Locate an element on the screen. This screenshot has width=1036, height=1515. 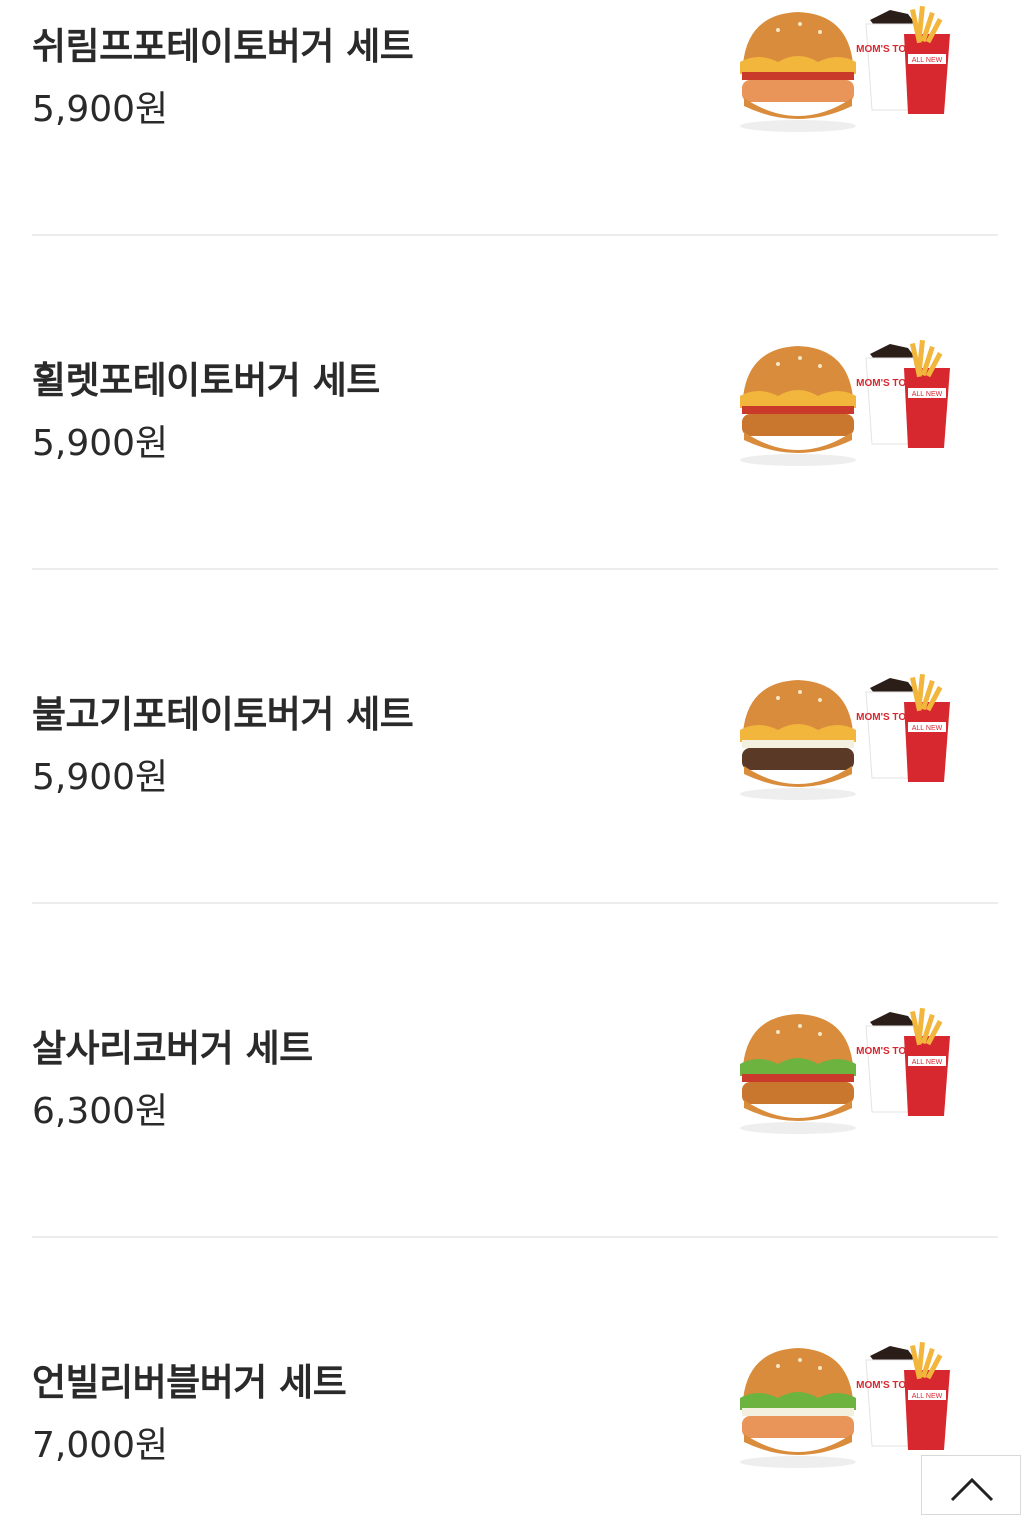
menu-item-name: 언빌리버블버거 세트 is located at coordinates (189, 1382).